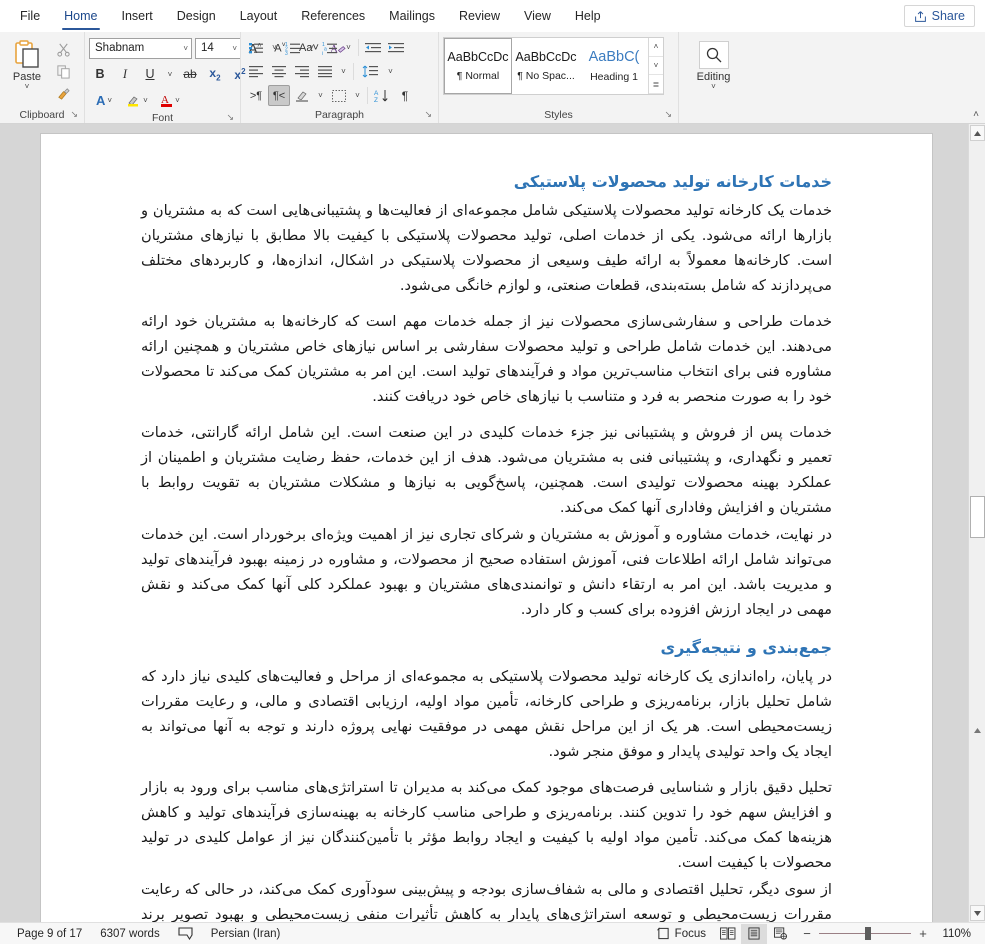  I want to click on numbering-button: 123, so click(293, 47).